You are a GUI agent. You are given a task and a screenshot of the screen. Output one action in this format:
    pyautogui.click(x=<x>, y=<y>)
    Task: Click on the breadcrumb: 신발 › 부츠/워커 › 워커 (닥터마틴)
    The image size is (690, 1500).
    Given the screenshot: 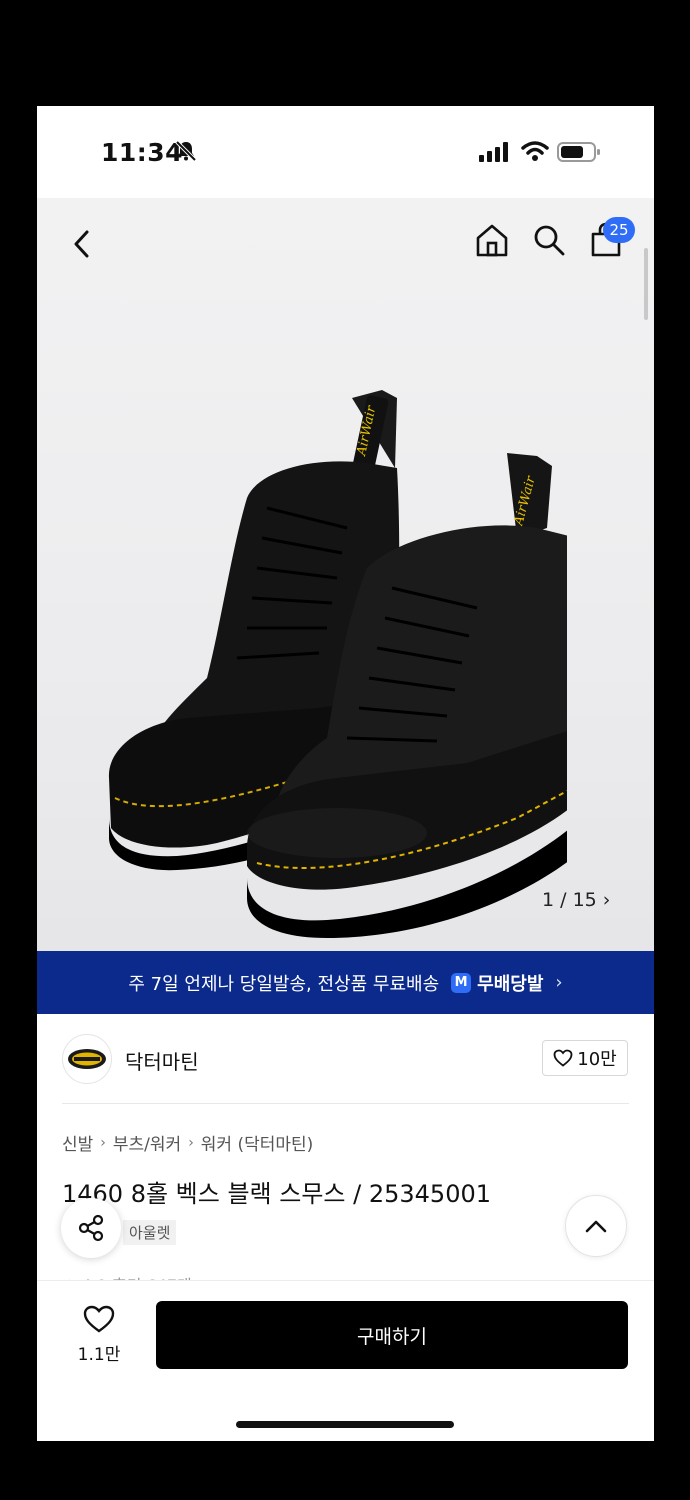 What is the action you would take?
    pyautogui.click(x=188, y=1143)
    